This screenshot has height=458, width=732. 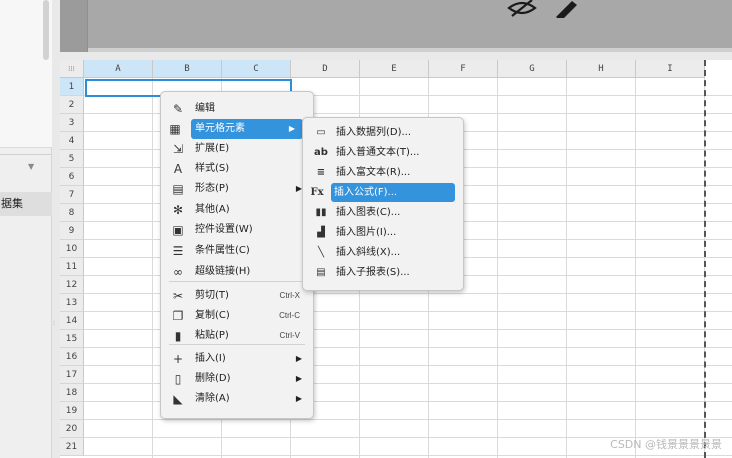 What do you see at coordinates (237, 169) in the screenshot?
I see `menu-item-style: A 样式(S)` at bounding box center [237, 169].